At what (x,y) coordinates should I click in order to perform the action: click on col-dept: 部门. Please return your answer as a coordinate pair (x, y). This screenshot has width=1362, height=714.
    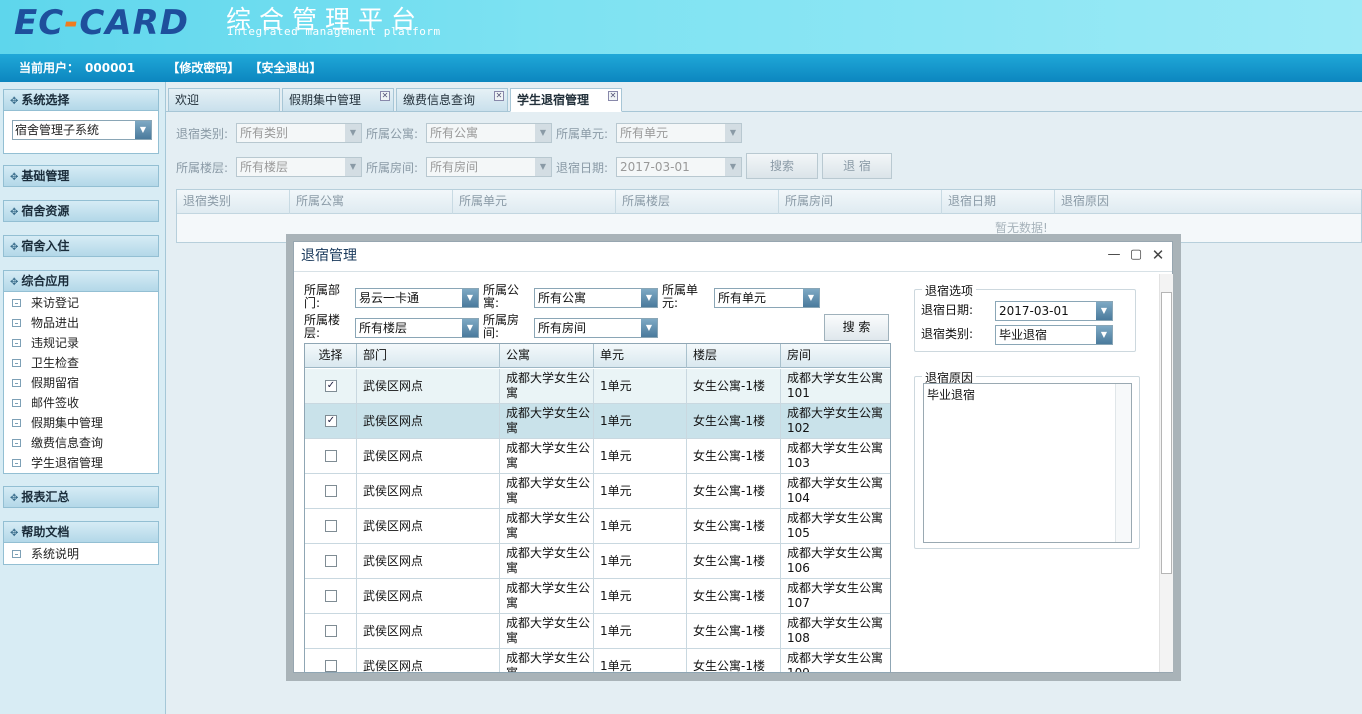
    Looking at the image, I should click on (428, 356).